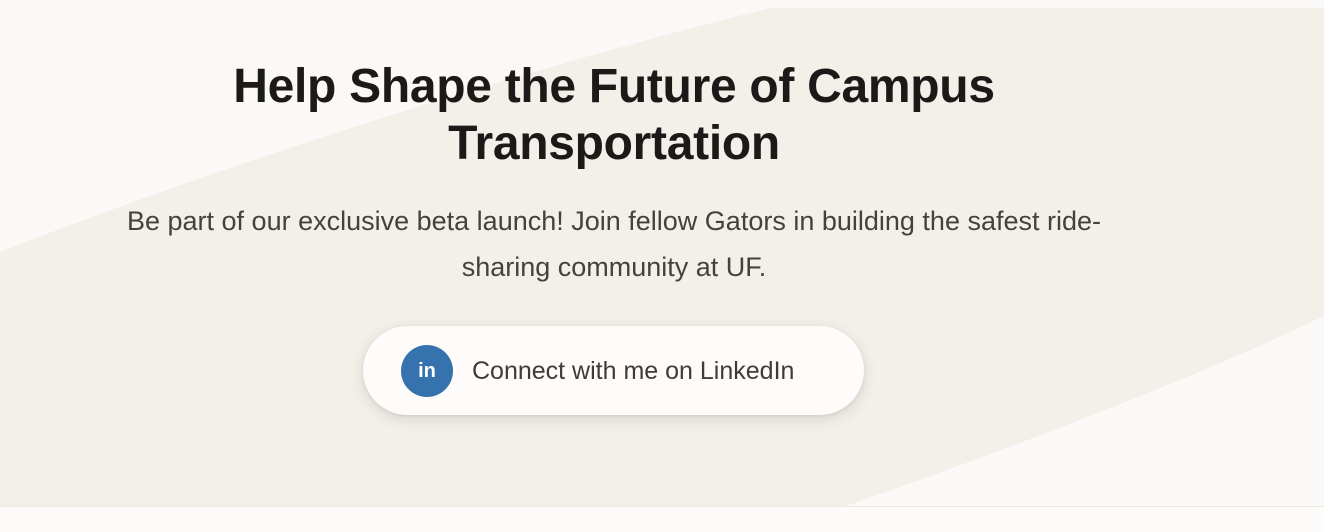  I want to click on linkedin-connect-label: Connect with me on LinkedIn, so click(633, 371).